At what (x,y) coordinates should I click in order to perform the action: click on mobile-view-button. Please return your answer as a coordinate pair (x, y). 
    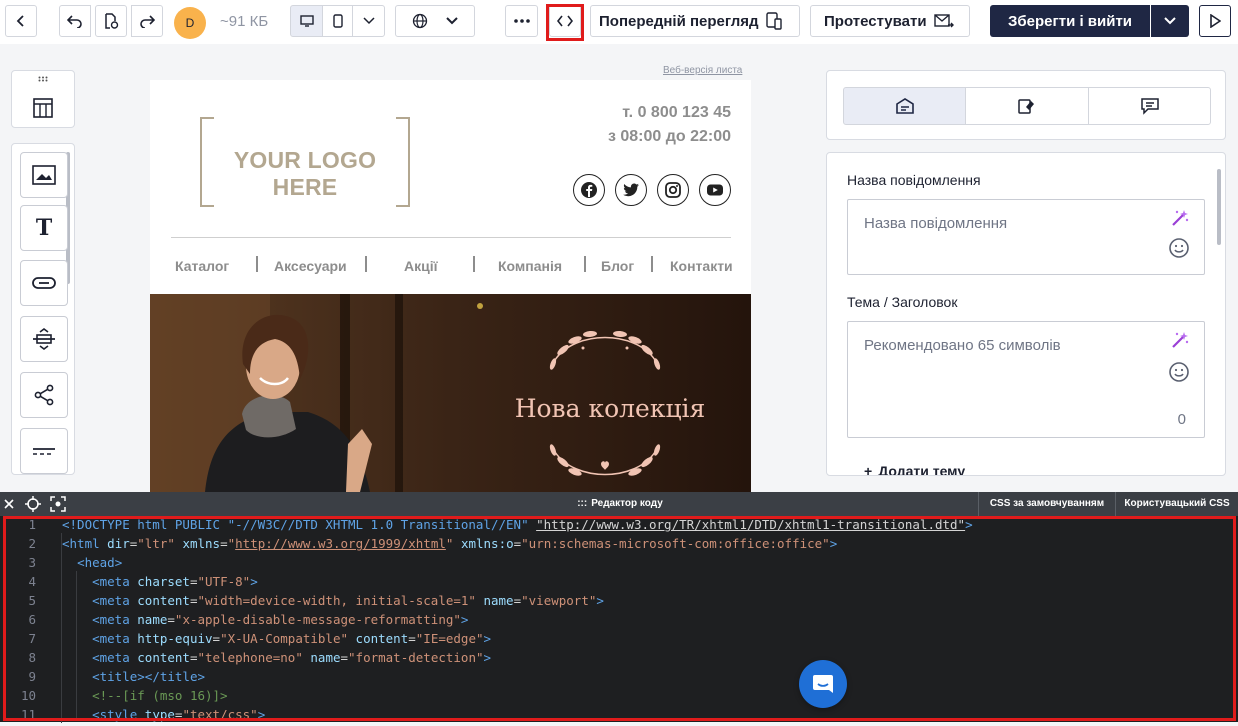
    Looking at the image, I should click on (338, 21).